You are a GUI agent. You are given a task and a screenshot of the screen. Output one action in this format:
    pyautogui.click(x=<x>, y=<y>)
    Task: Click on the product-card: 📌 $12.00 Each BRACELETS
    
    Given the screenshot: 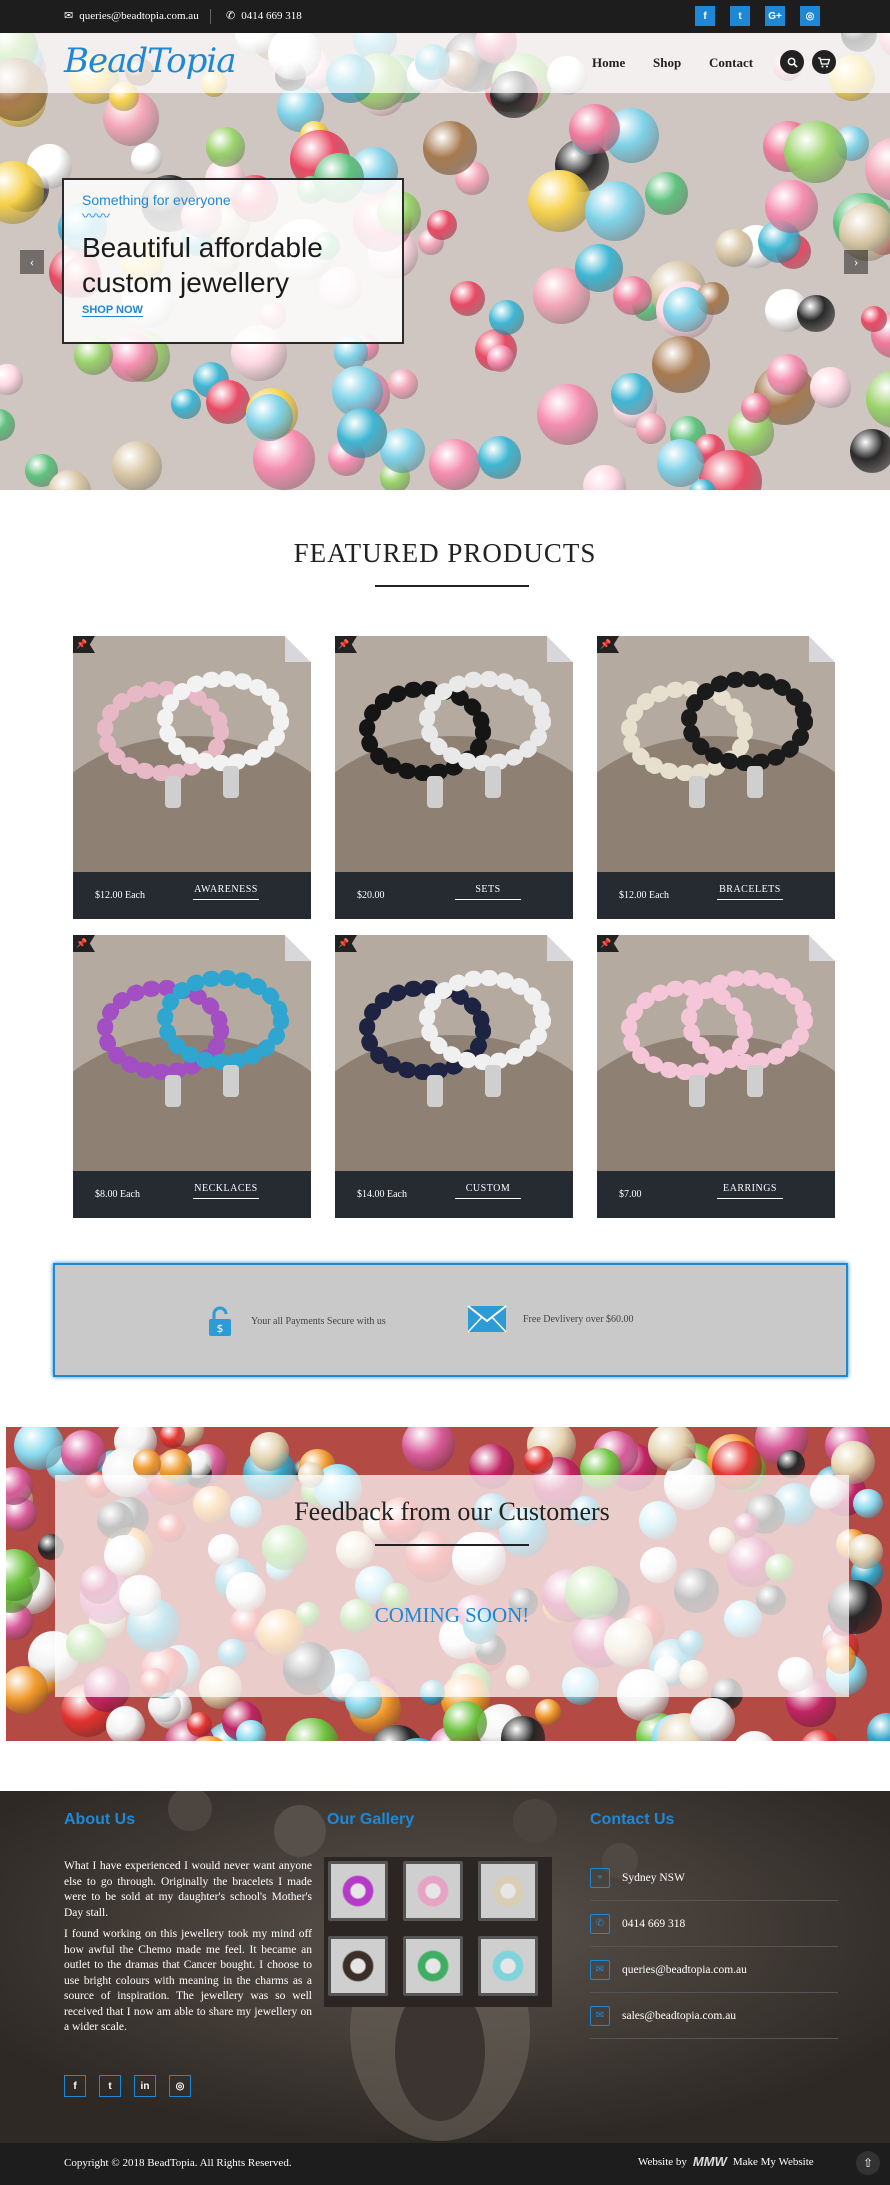 What is the action you would take?
    pyautogui.click(x=716, y=777)
    